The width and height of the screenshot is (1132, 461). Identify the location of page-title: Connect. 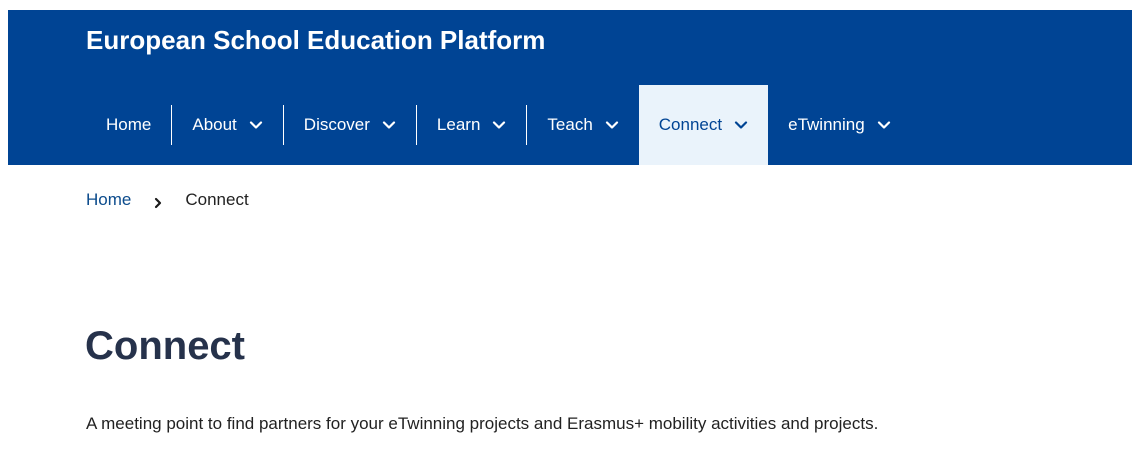
(165, 346).